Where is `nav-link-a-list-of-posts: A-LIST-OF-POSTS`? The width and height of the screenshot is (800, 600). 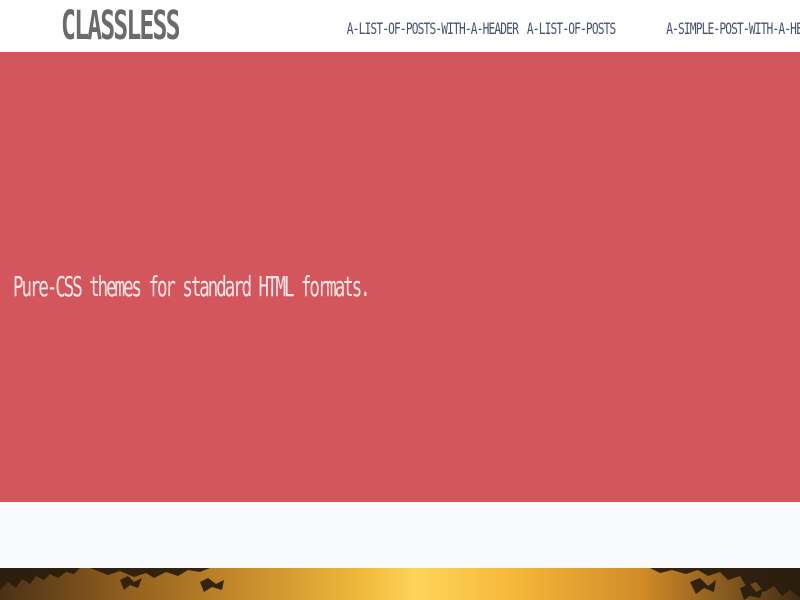 nav-link-a-list-of-posts: A-LIST-OF-POSTS is located at coordinates (571, 29).